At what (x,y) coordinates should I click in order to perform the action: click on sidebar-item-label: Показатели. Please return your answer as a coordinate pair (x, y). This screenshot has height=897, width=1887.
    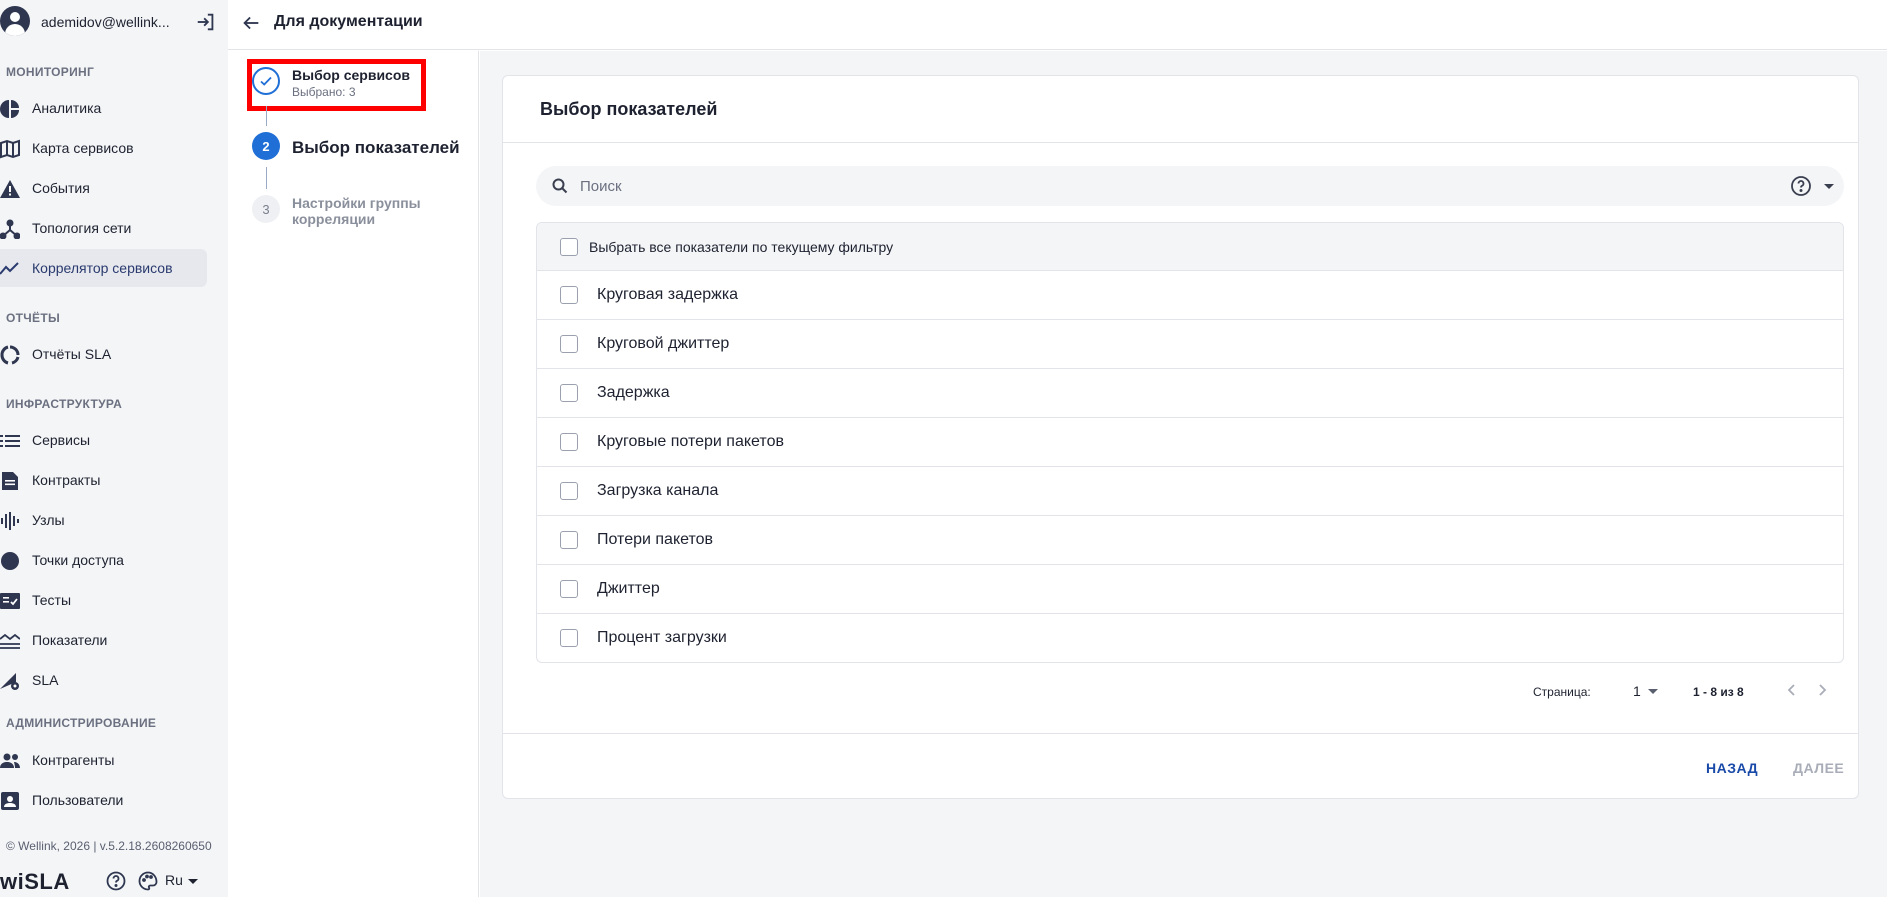
    Looking at the image, I should click on (70, 640).